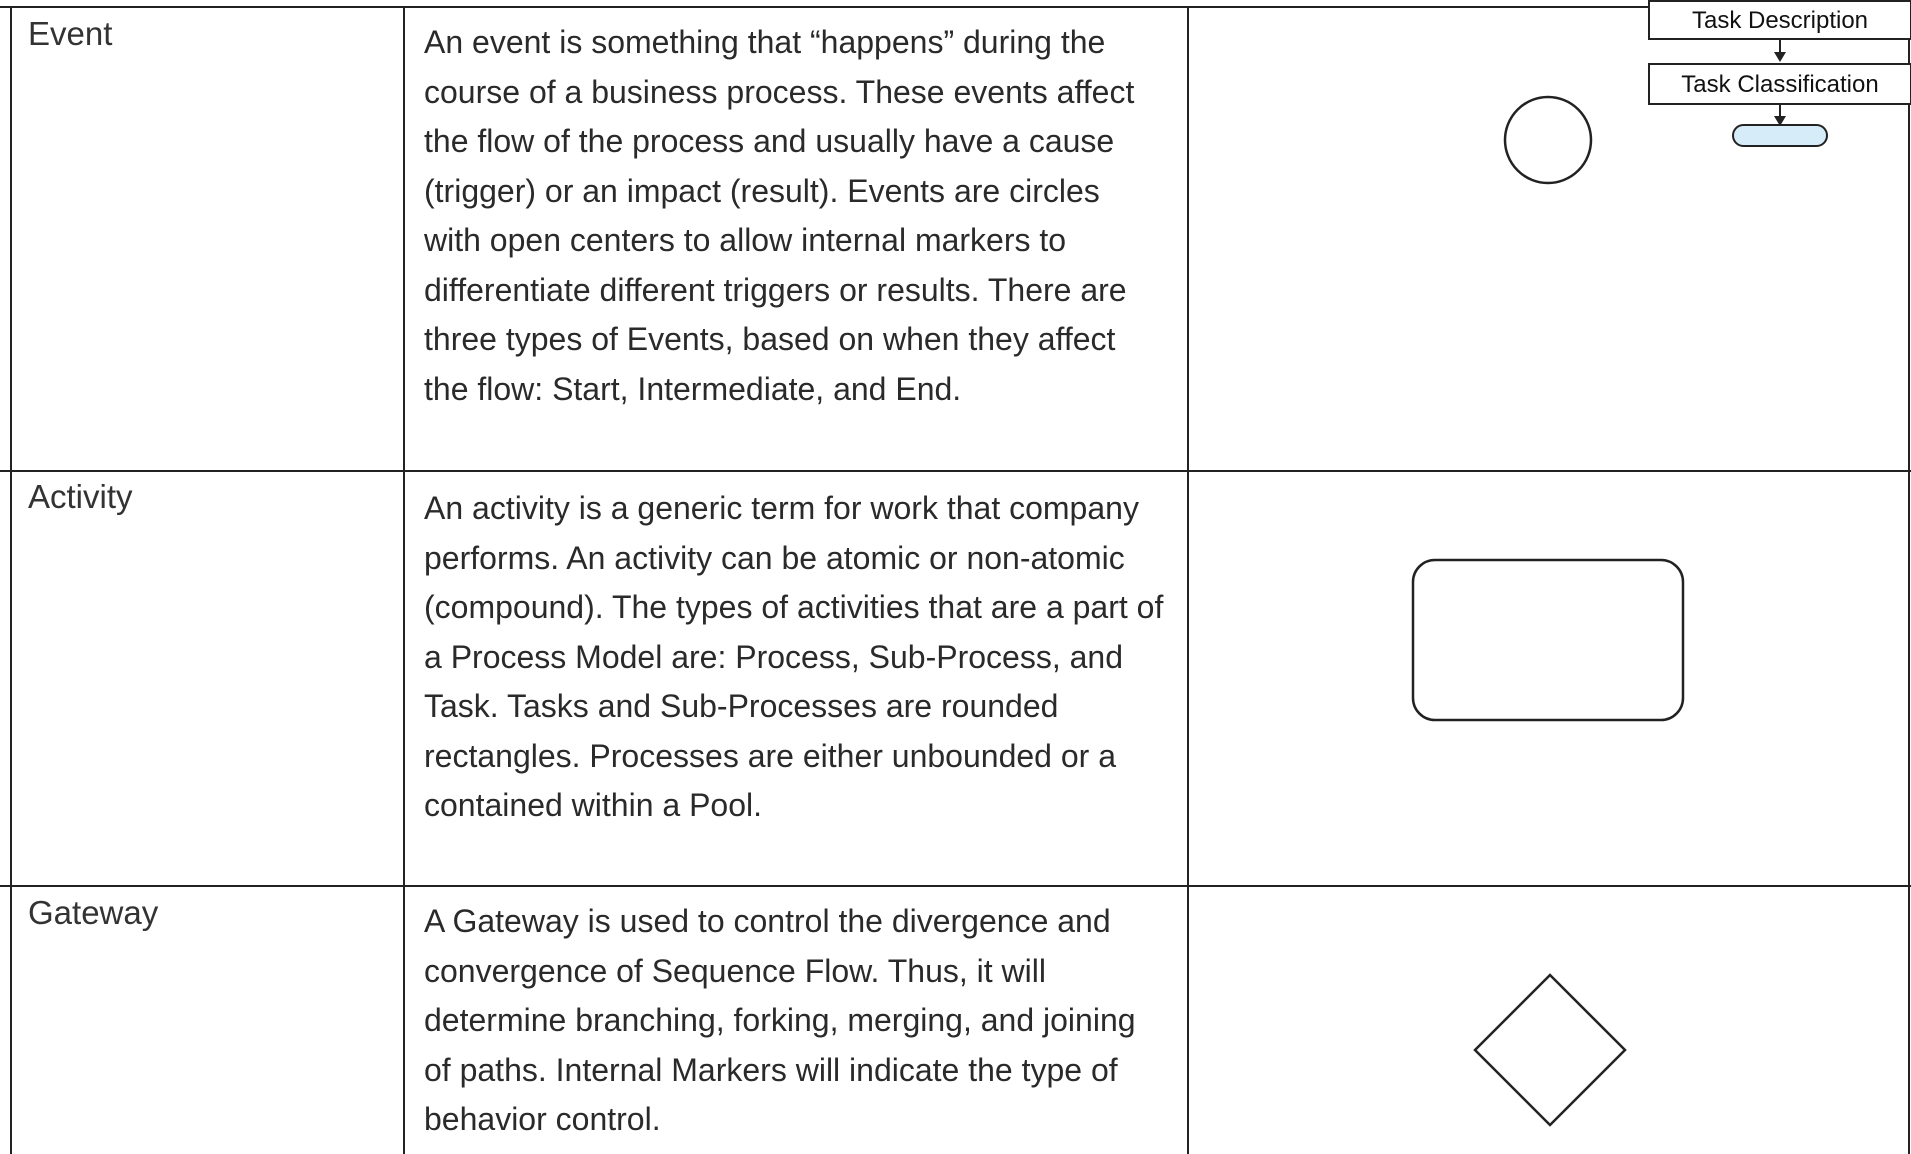 The image size is (1911, 1154). What do you see at coordinates (1779, 84) in the screenshot?
I see `task-classification-box: Task Classification` at bounding box center [1779, 84].